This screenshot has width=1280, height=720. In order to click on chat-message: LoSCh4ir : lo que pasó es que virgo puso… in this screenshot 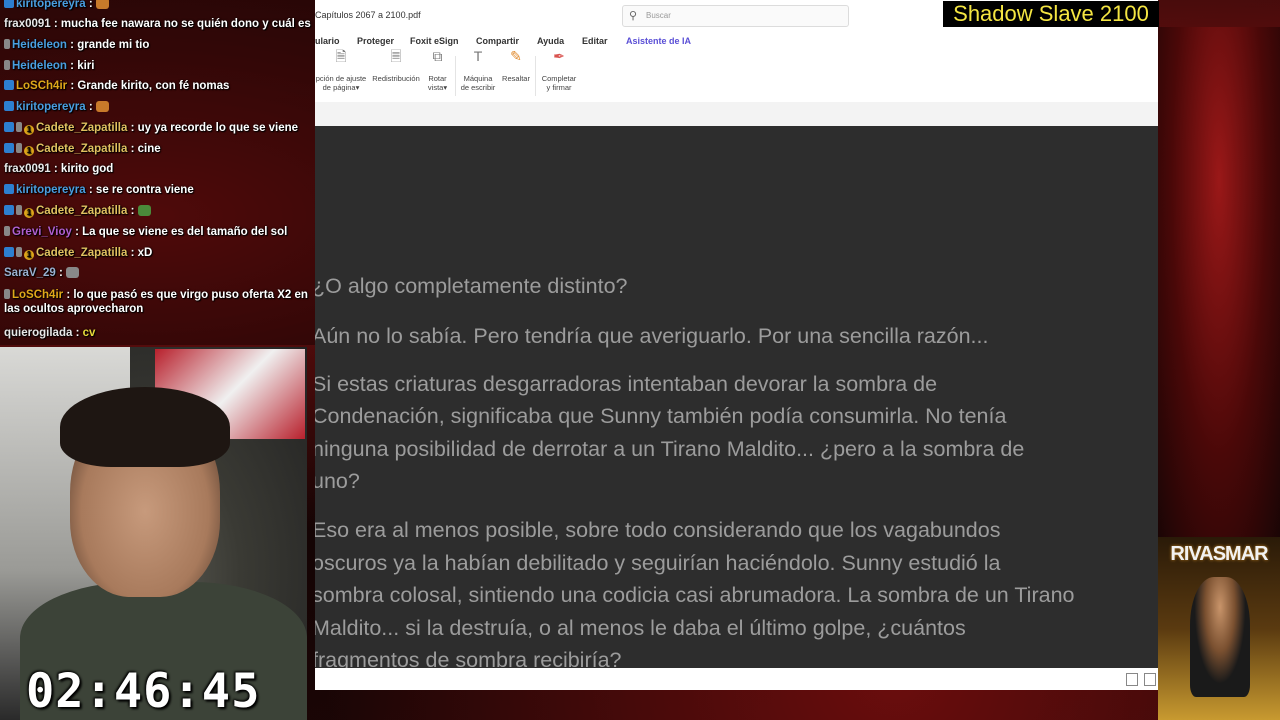, I will do `click(156, 302)`.